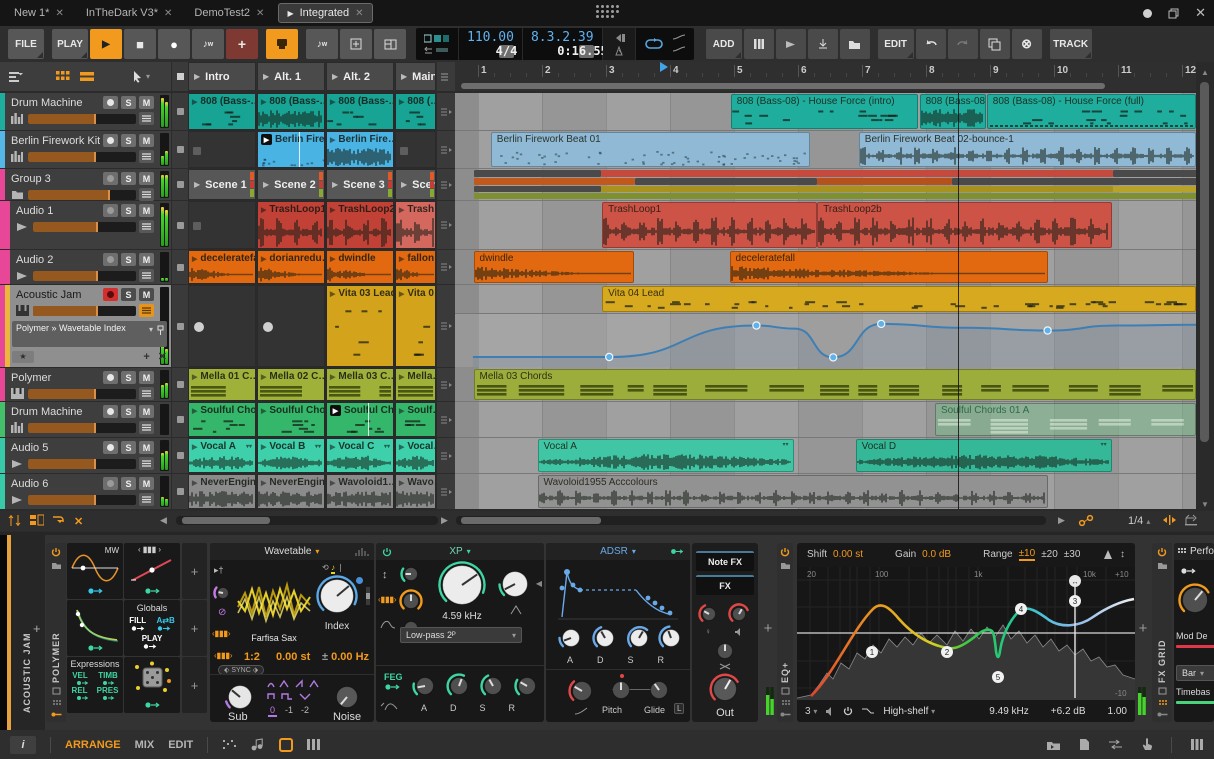 This screenshot has height=759, width=1214. What do you see at coordinates (415, 76) in the screenshot?
I see `scene-header-4: ▶ Main` at bounding box center [415, 76].